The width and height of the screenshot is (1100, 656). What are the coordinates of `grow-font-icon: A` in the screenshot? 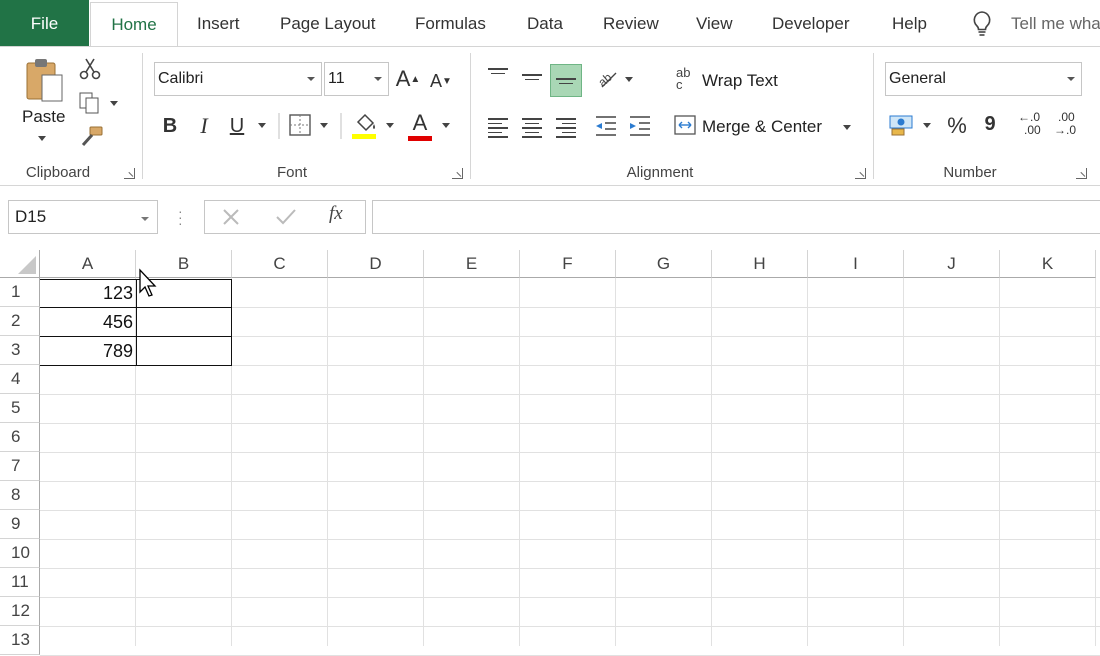 It's located at (403, 78).